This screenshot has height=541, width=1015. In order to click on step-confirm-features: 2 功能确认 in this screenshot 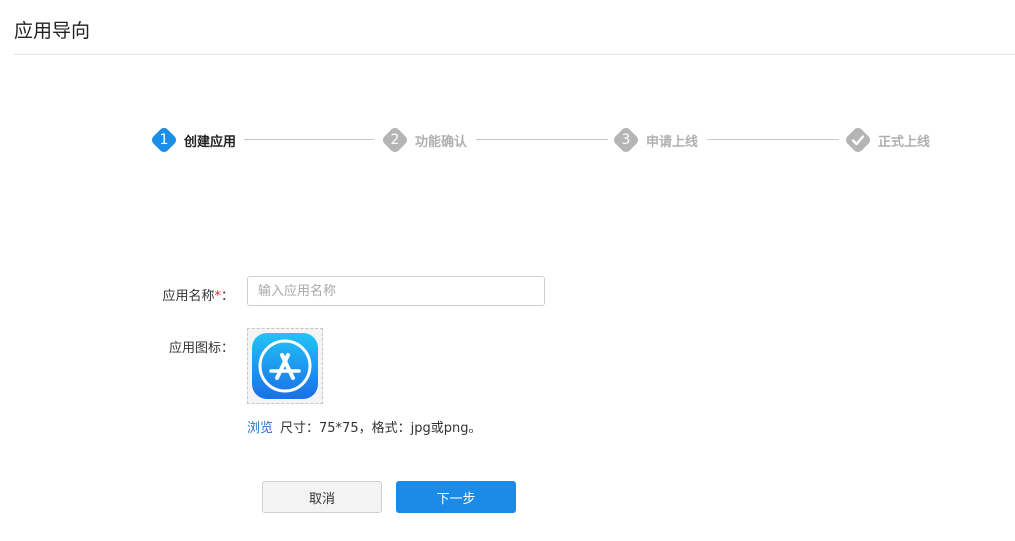, I will do `click(424, 140)`.